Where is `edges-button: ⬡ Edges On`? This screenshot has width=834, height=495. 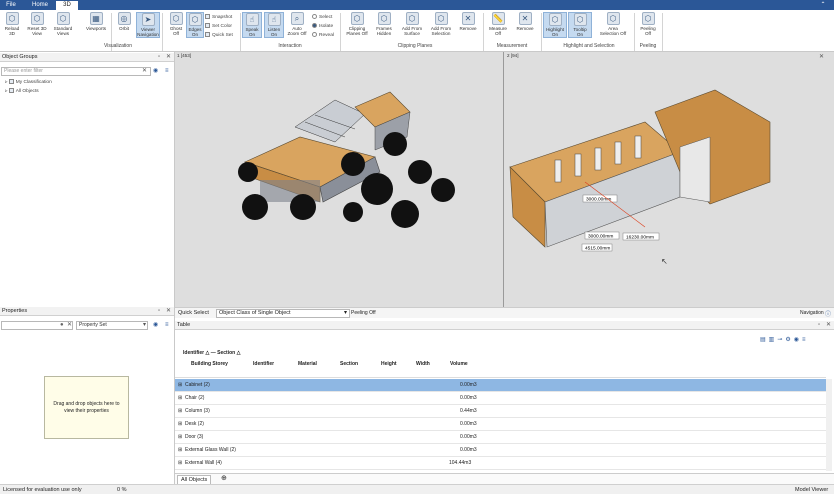 edges-button: ⬡ Edges On is located at coordinates (195, 25).